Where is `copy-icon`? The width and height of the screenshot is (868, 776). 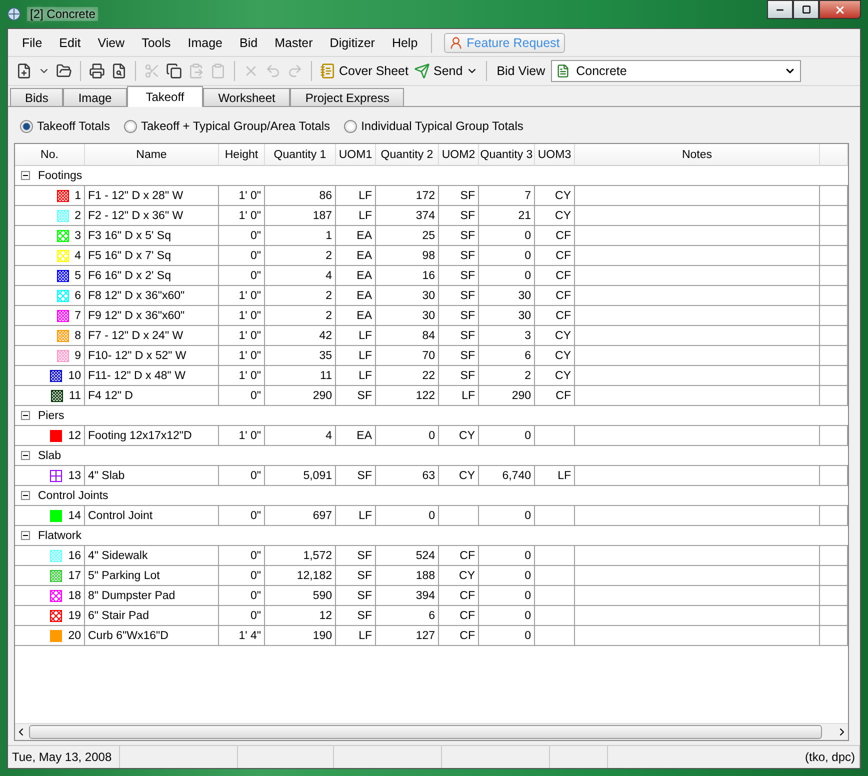 copy-icon is located at coordinates (174, 71).